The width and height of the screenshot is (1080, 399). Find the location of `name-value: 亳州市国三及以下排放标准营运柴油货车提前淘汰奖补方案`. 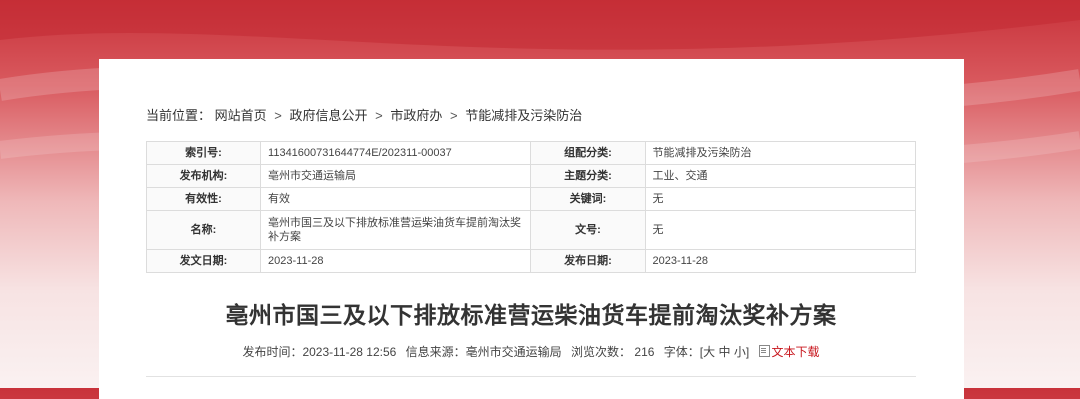

name-value: 亳州市国三及以下排放标准营运柴油货车提前淘汰奖补方案 is located at coordinates (396, 230).